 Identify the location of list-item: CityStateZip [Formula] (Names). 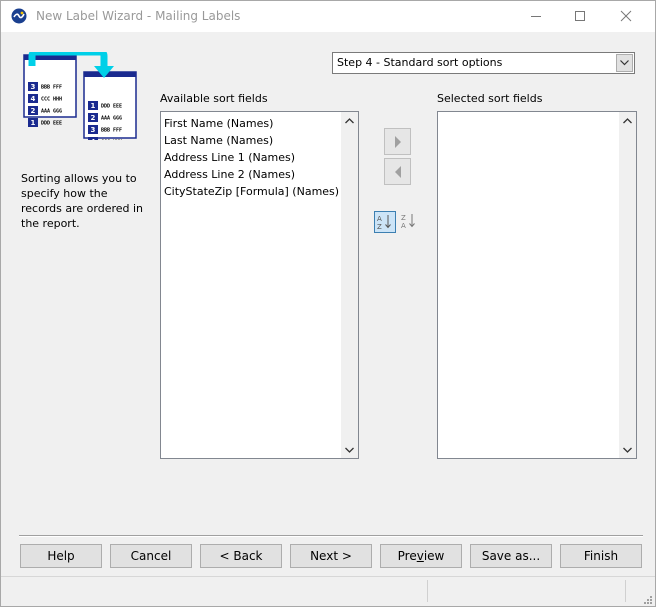
(251, 191).